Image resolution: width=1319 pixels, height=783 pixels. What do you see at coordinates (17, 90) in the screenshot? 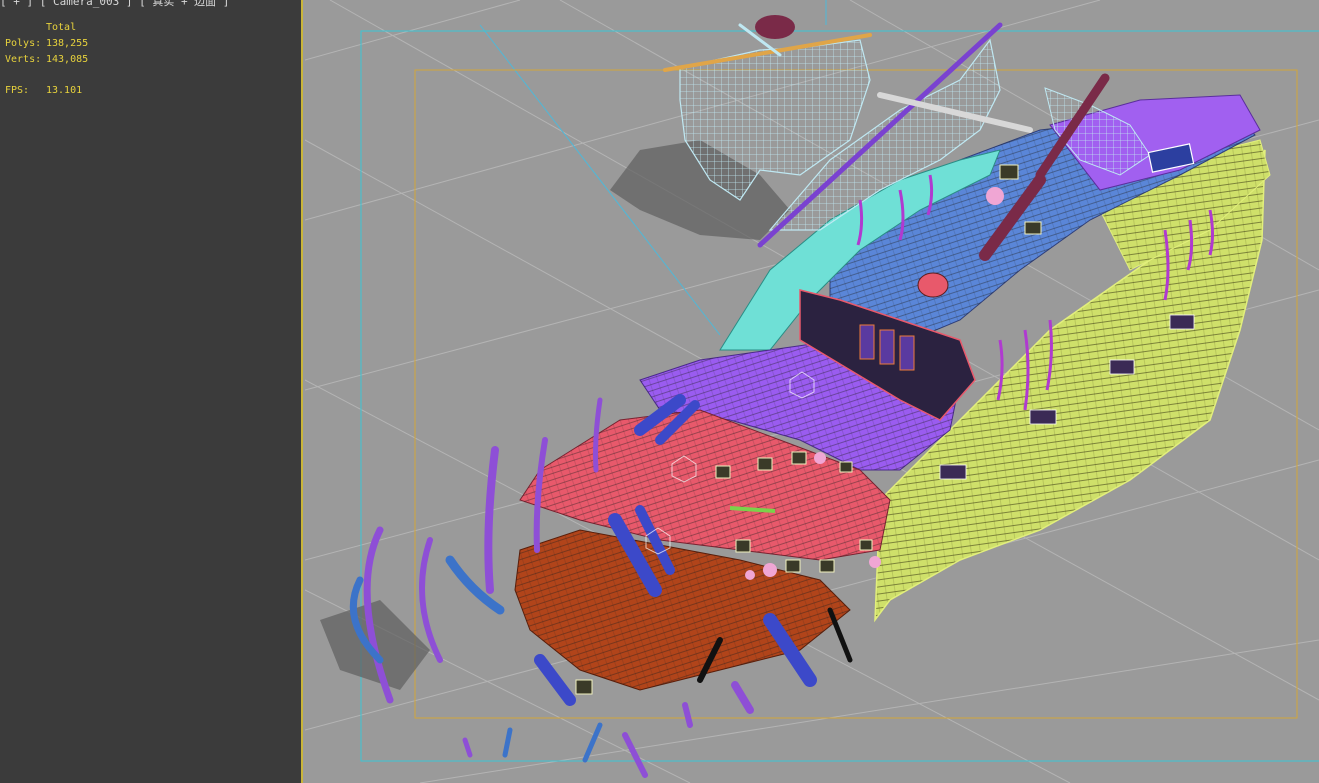
I see `fps-label: FPS:` at bounding box center [17, 90].